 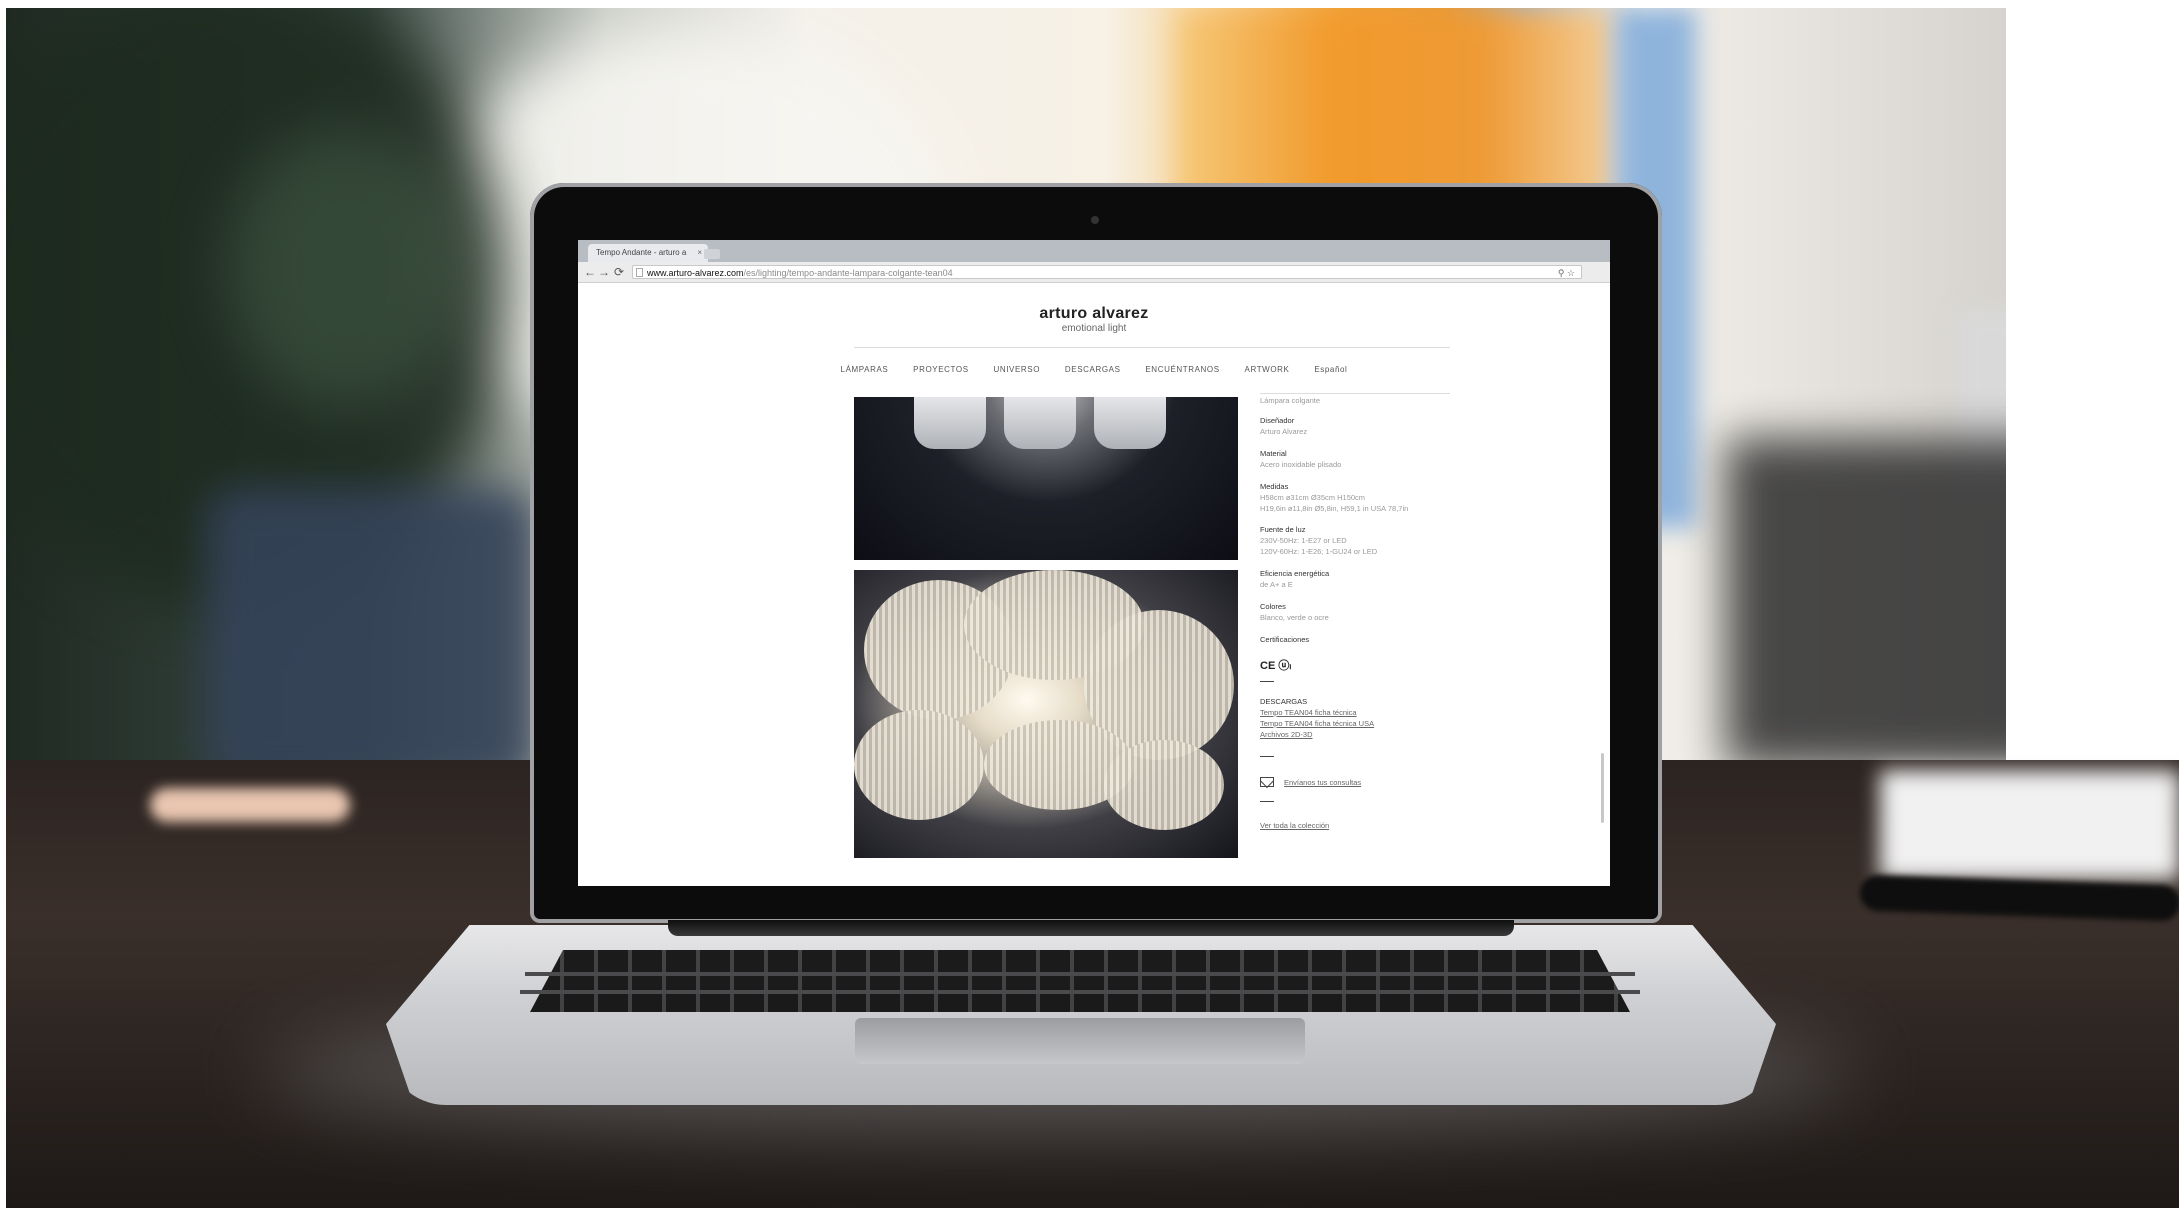 I want to click on light-source-value: 230V-50Hz: 1-E27 or LED, so click(x=1303, y=540).